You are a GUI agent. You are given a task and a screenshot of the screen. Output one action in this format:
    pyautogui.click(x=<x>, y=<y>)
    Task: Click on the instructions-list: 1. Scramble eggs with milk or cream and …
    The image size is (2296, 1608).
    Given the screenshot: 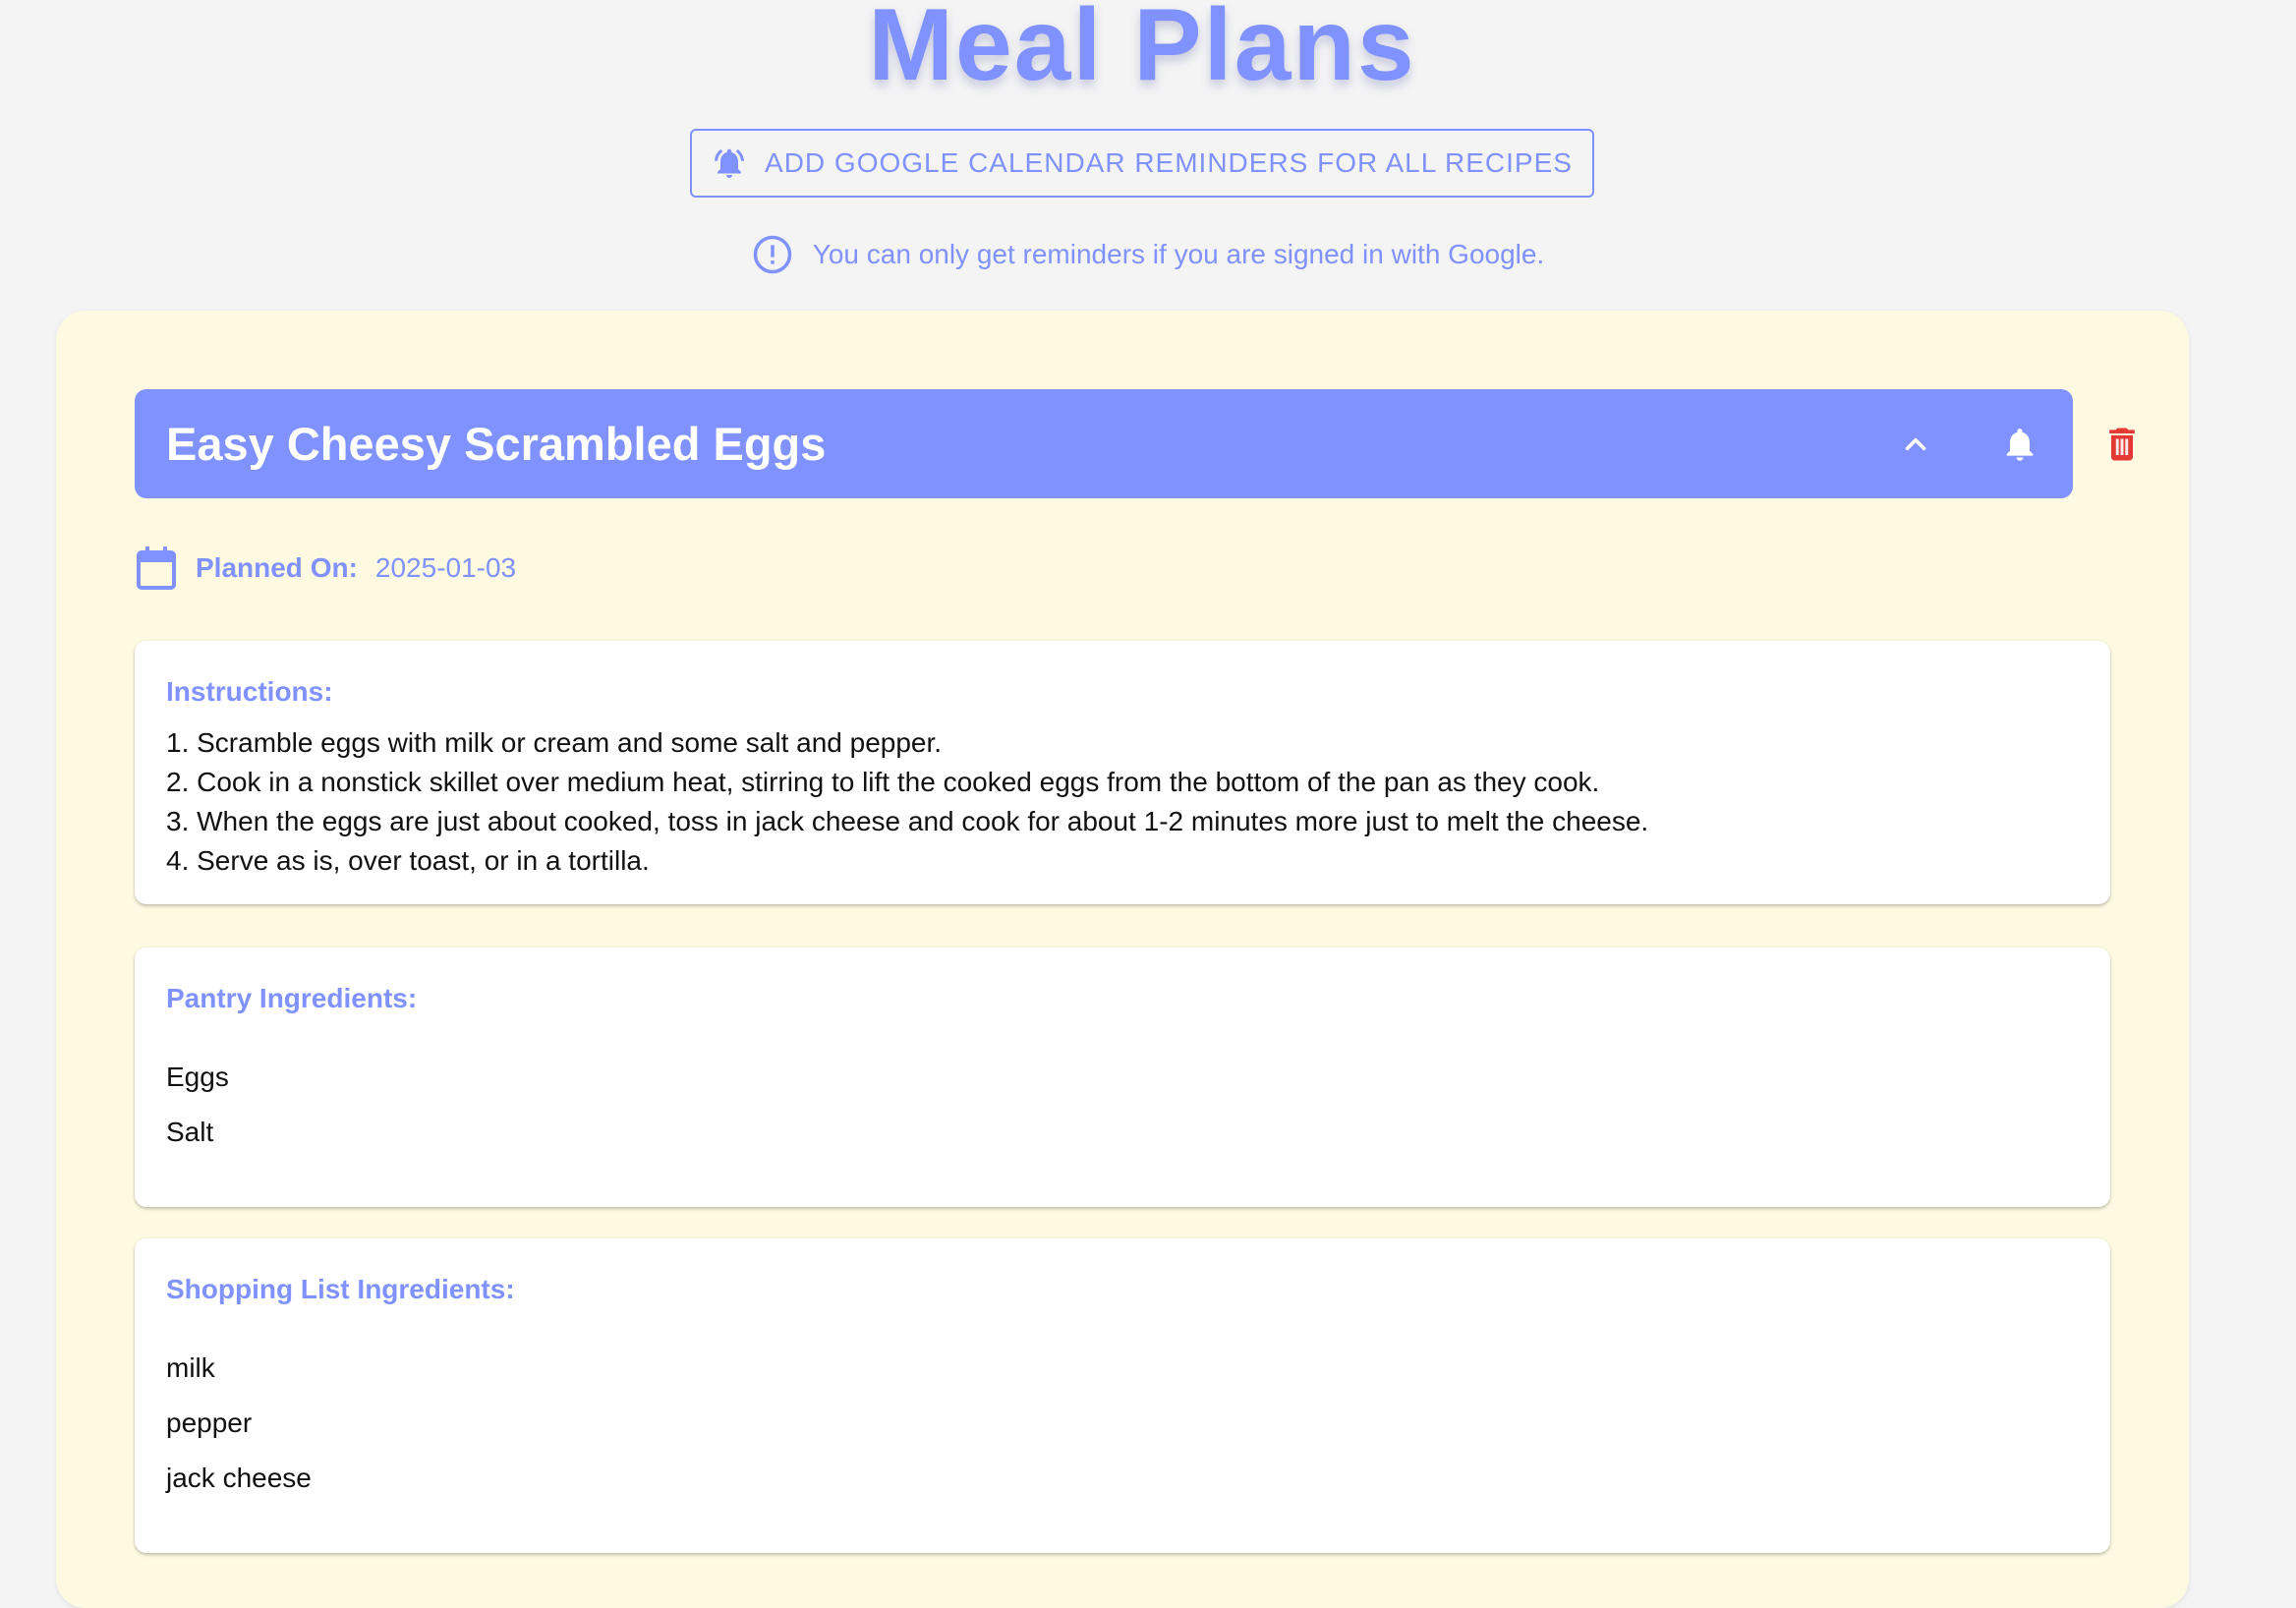 What is the action you would take?
    pyautogui.click(x=907, y=802)
    